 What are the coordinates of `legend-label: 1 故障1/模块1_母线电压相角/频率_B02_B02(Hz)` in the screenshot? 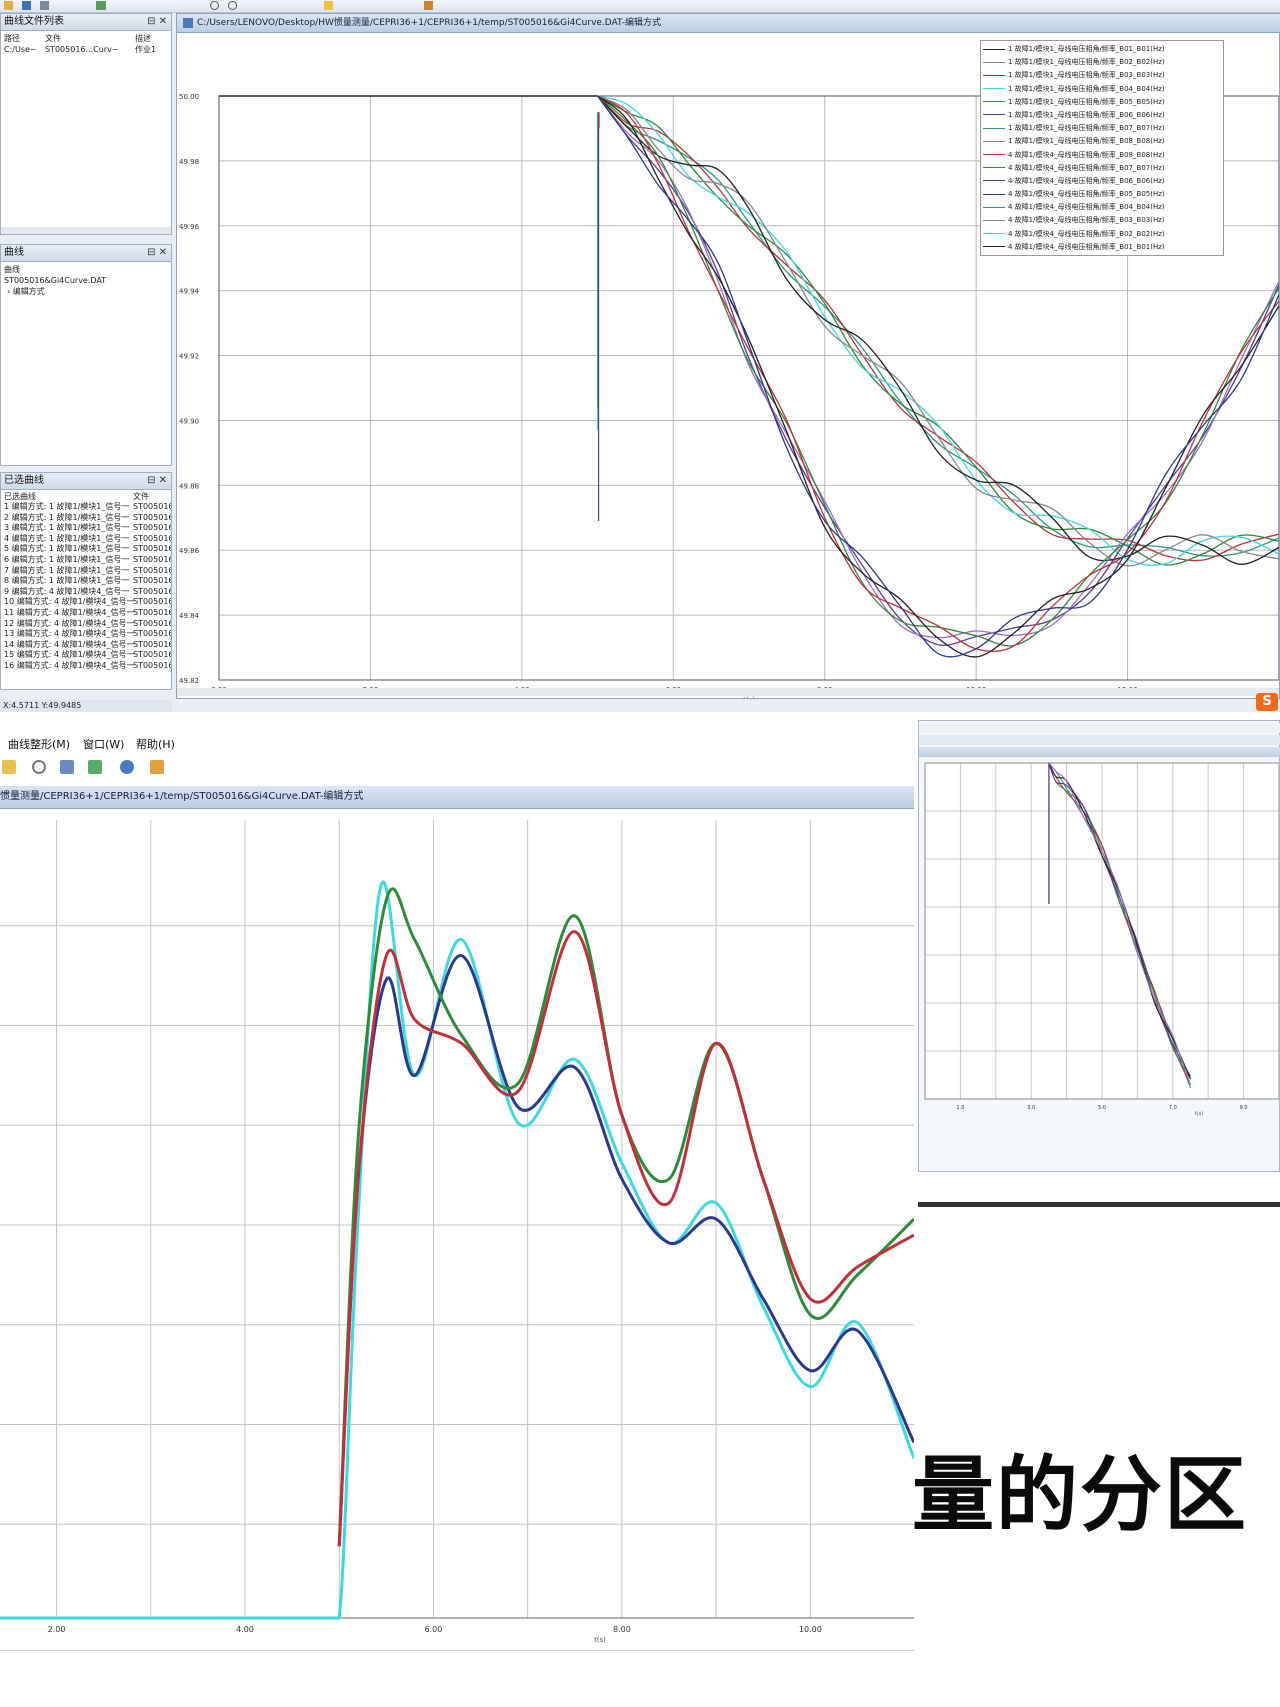 It's located at (1086, 62).